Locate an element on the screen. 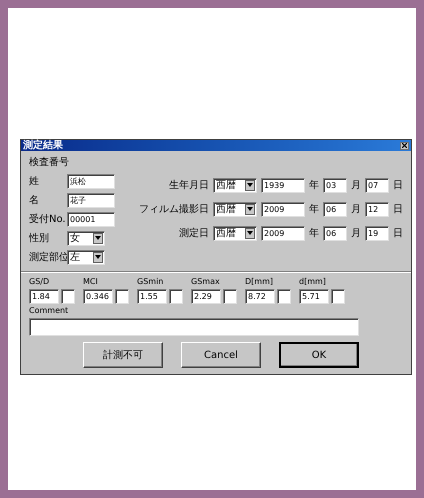 This screenshot has height=498, width=424. measurement-field: 1.84 is located at coordinates (44, 296).